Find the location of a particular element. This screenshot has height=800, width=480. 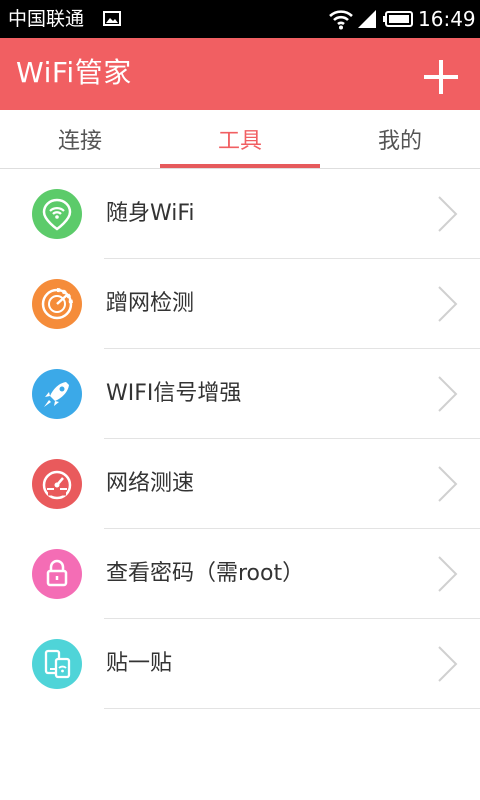

active-tab-indicator is located at coordinates (240, 166).